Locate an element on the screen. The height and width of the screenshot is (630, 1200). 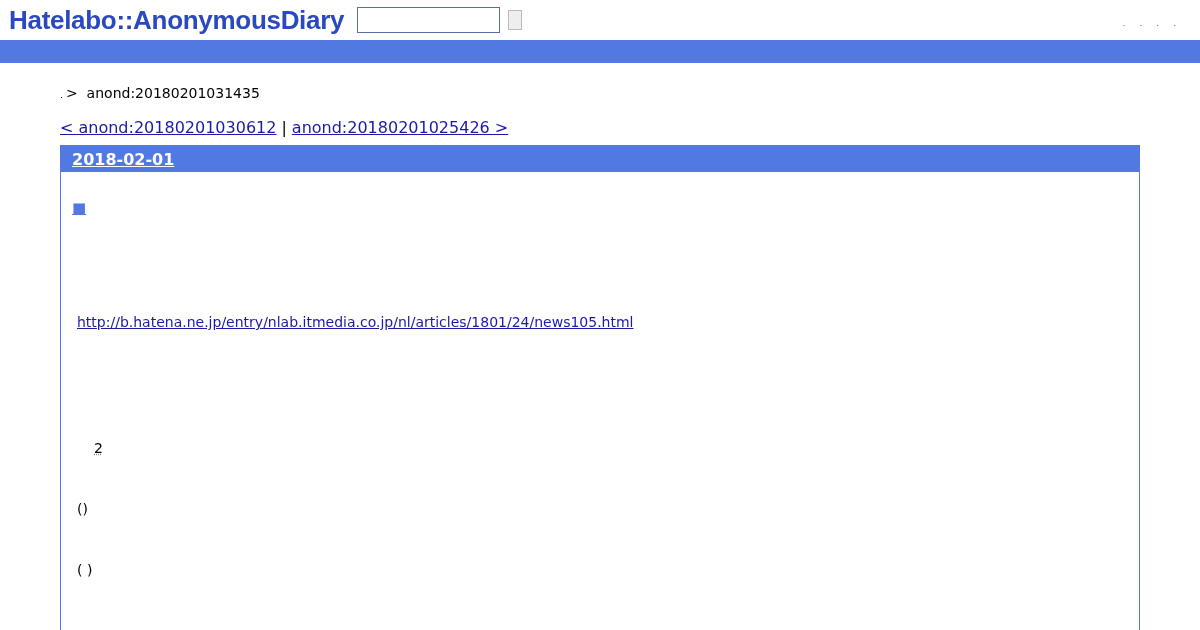
entry-link: http://b.hatena.ne.jp/entry/nlab.itmedia.co.jp/nl/articles/1801/24/news105.html is located at coordinates (355, 322).